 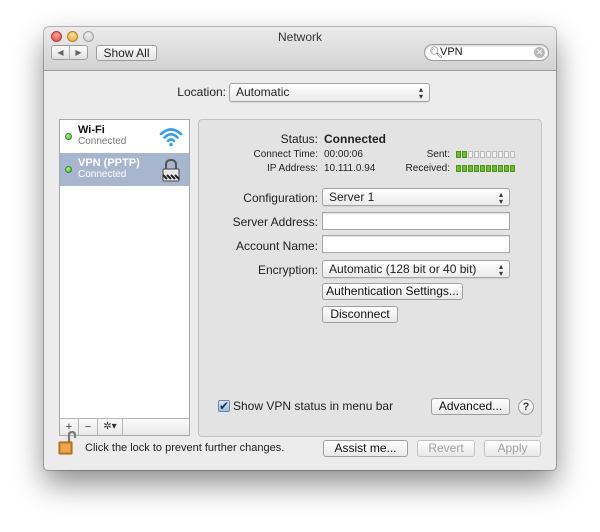 I want to click on service-name: Wi-Fi, so click(x=91, y=130).